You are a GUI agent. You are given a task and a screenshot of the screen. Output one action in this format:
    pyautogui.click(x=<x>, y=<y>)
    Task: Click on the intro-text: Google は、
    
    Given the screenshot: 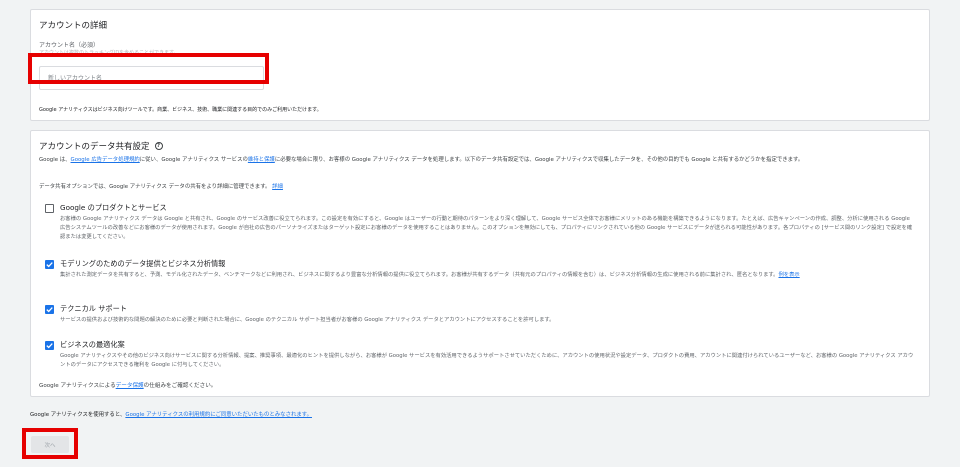 What is the action you would take?
    pyautogui.click(x=55, y=160)
    